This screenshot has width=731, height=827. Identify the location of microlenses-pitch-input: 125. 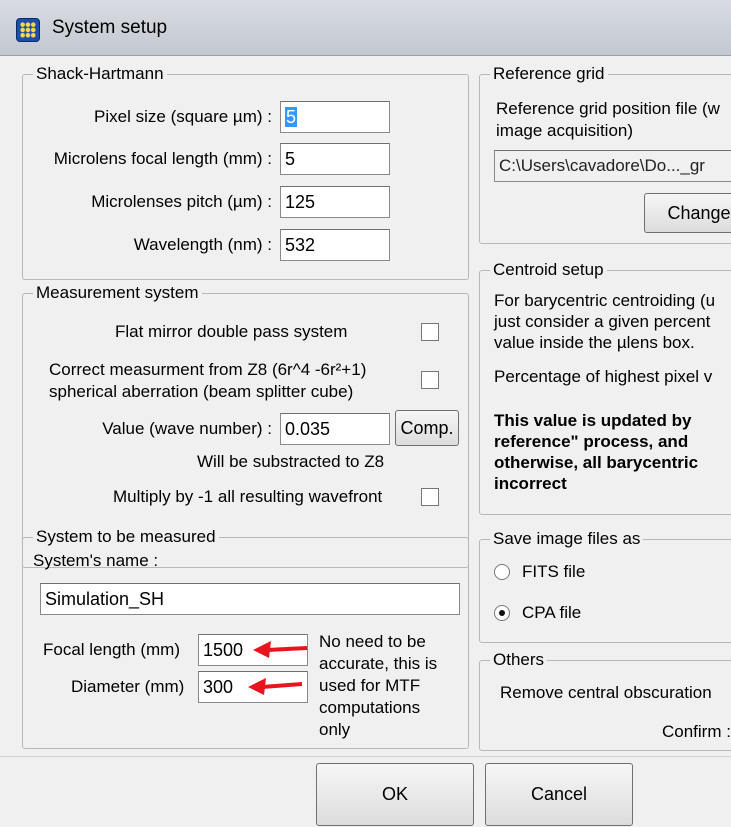
(335, 202).